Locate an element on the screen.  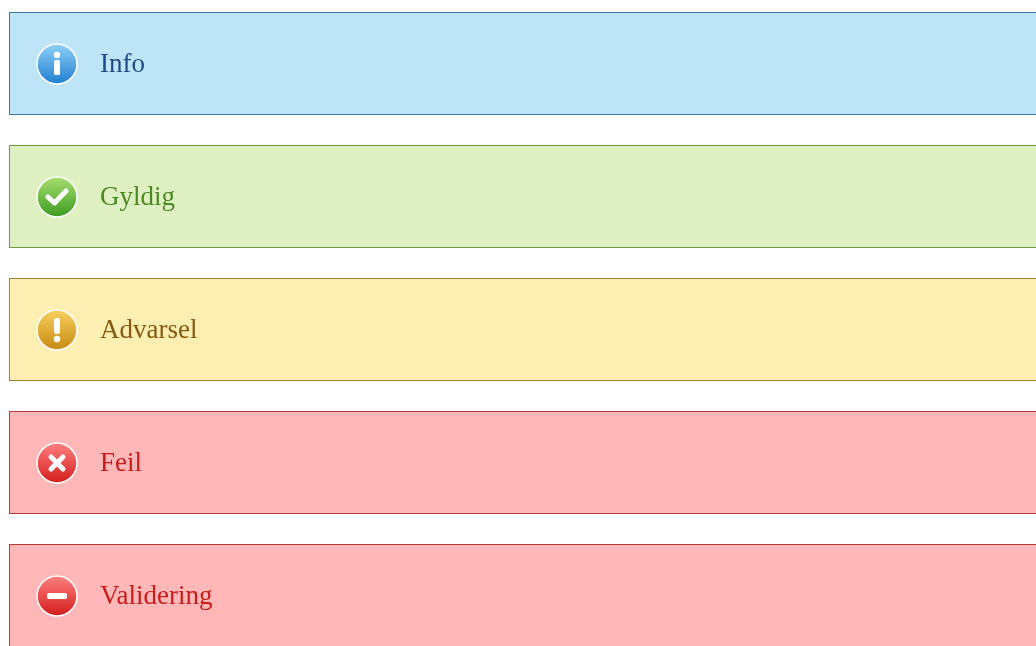
exclamation-icon is located at coordinates (57, 329).